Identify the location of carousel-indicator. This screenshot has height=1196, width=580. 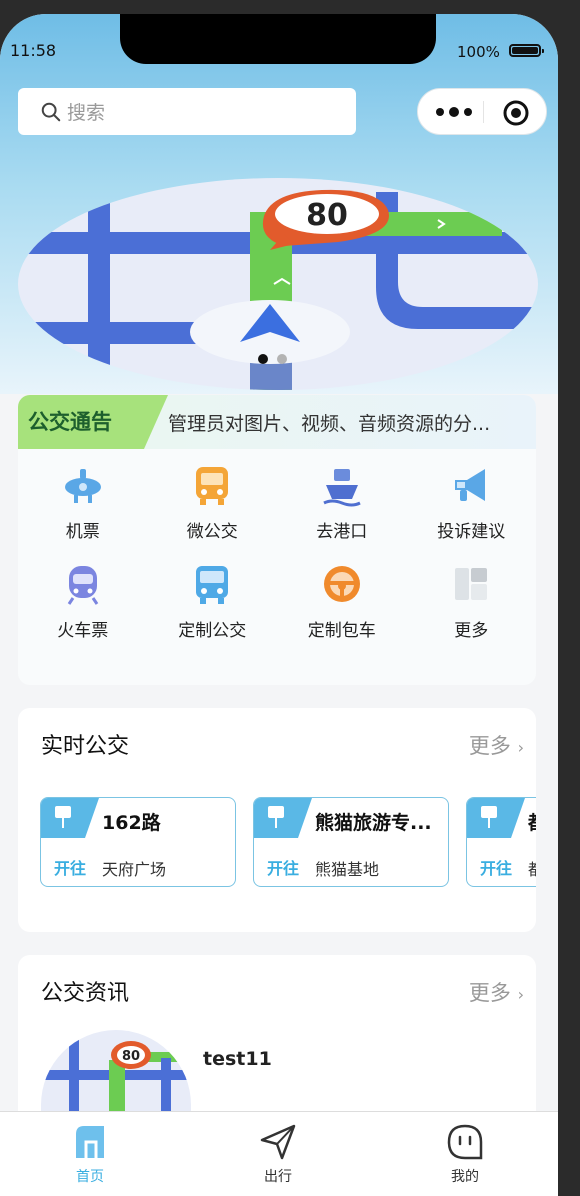
(272, 359).